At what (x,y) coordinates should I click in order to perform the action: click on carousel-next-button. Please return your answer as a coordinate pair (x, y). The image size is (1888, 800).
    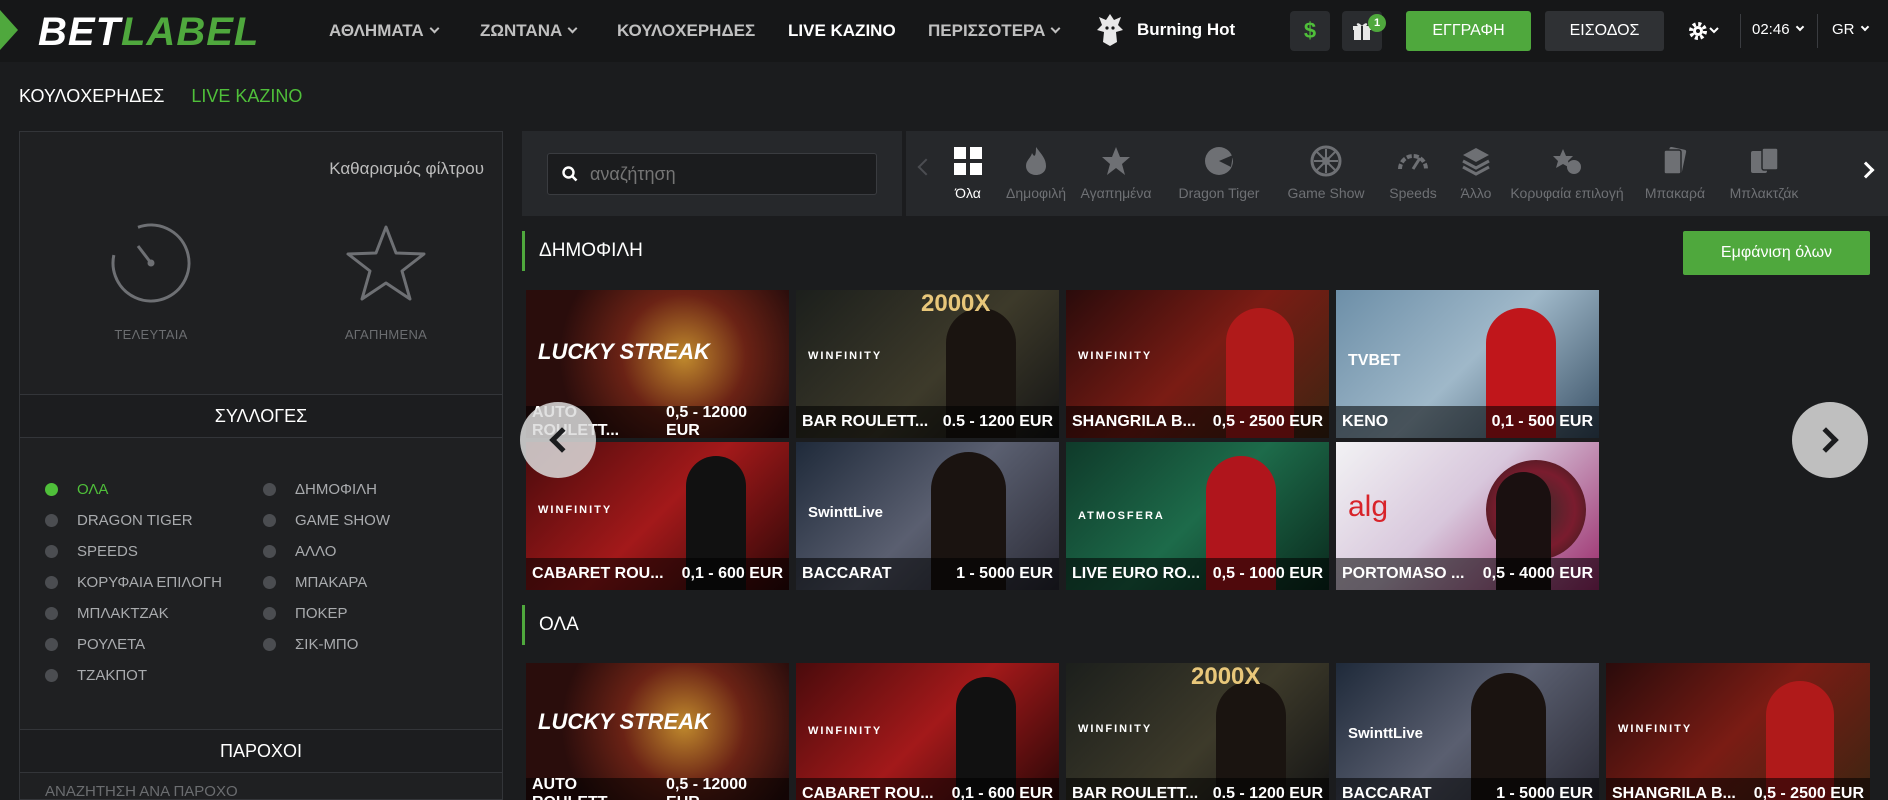
    Looking at the image, I should click on (1830, 440).